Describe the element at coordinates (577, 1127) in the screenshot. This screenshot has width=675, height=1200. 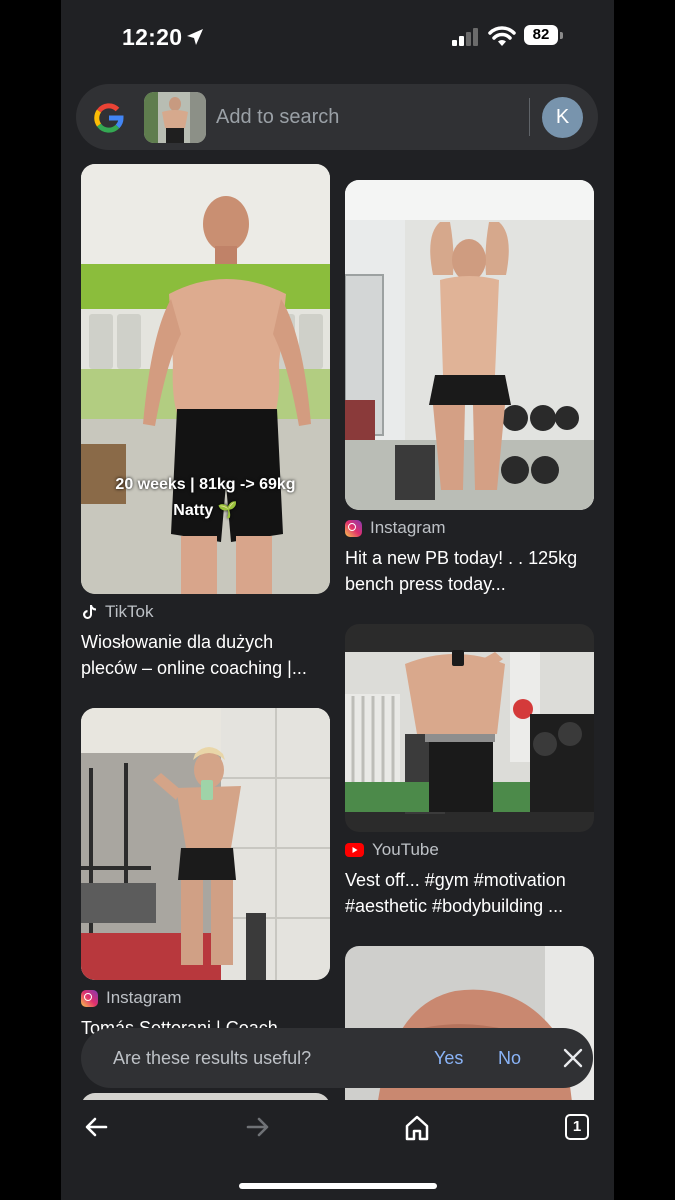
I see `tab-switcher-icon: 1` at that location.